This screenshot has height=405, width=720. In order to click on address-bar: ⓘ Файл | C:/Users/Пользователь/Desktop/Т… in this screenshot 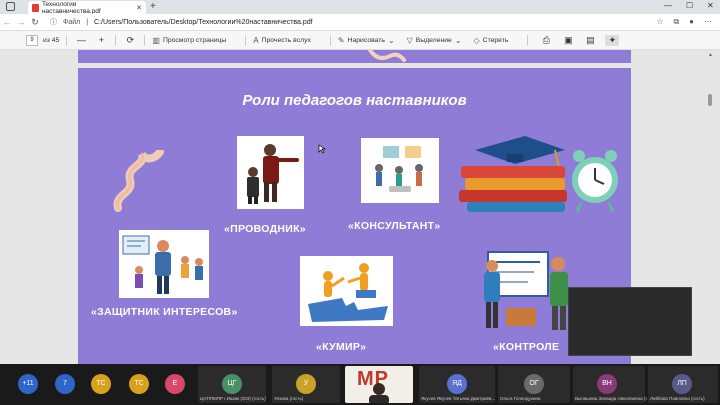, I will do `click(181, 22)`.